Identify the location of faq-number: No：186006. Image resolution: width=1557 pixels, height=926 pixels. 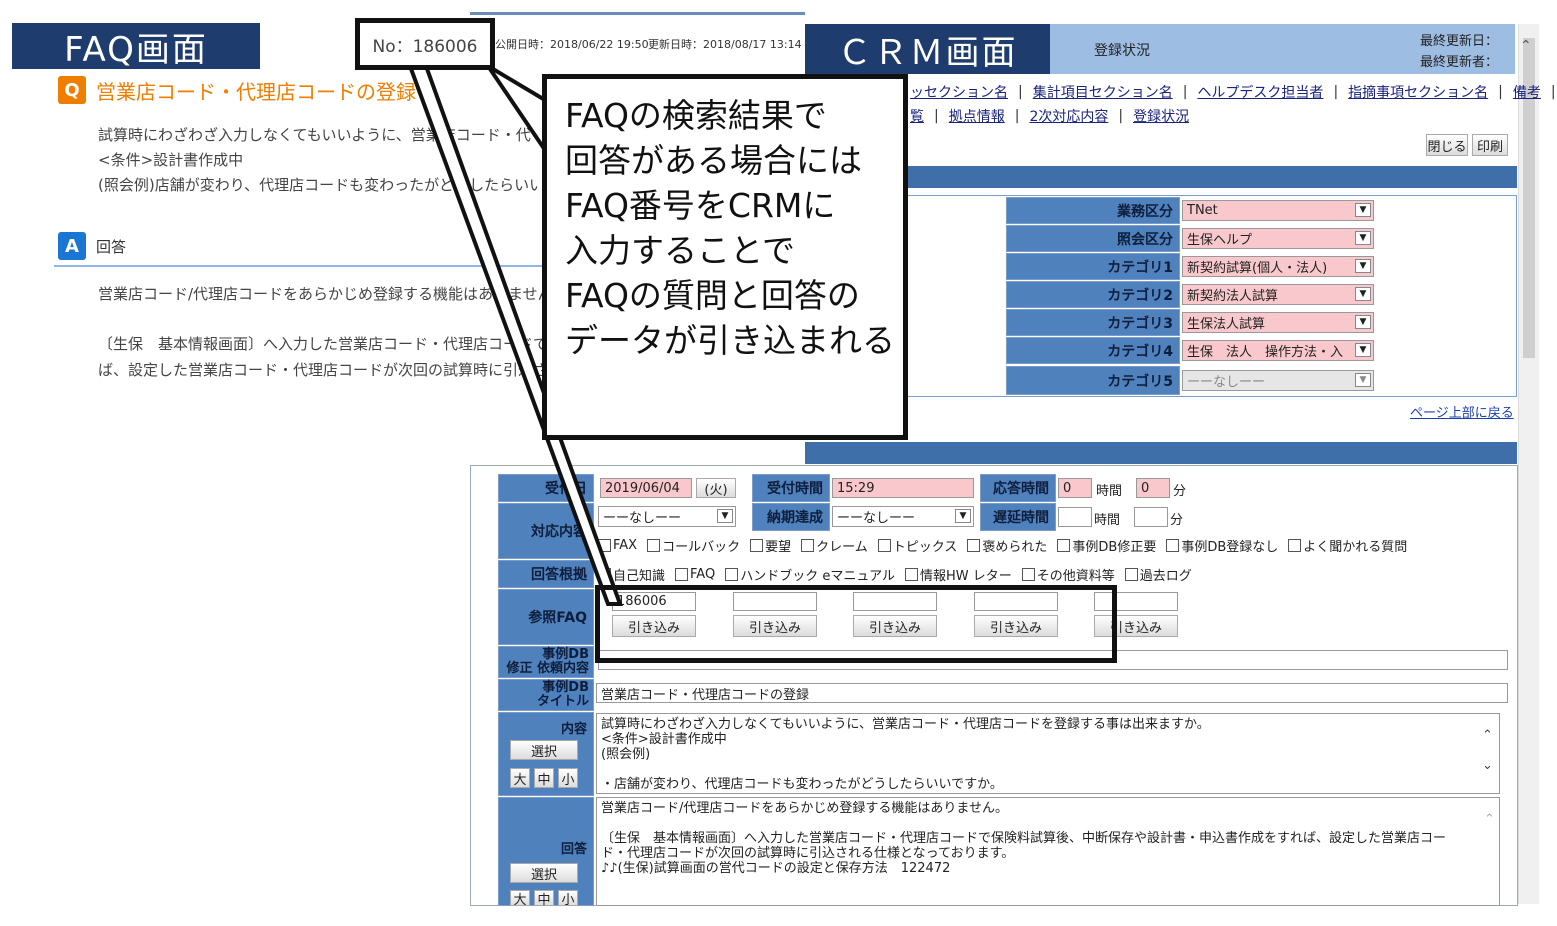
(425, 46).